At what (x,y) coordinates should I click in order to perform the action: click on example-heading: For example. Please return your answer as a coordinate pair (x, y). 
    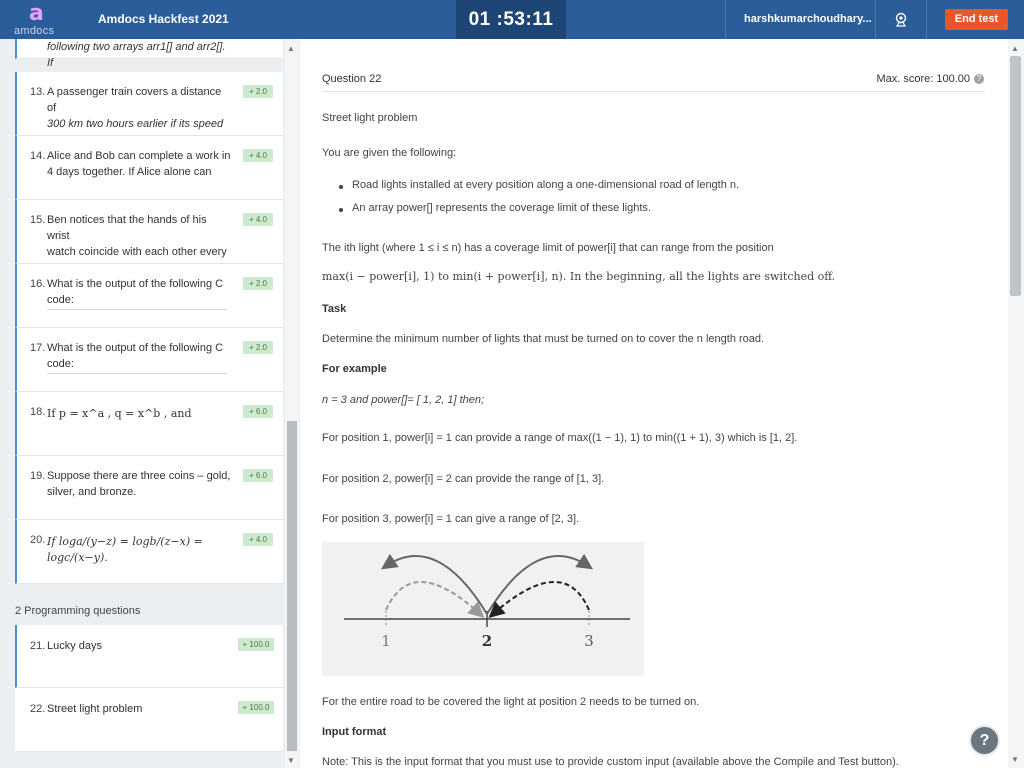
    Looking at the image, I should click on (354, 369).